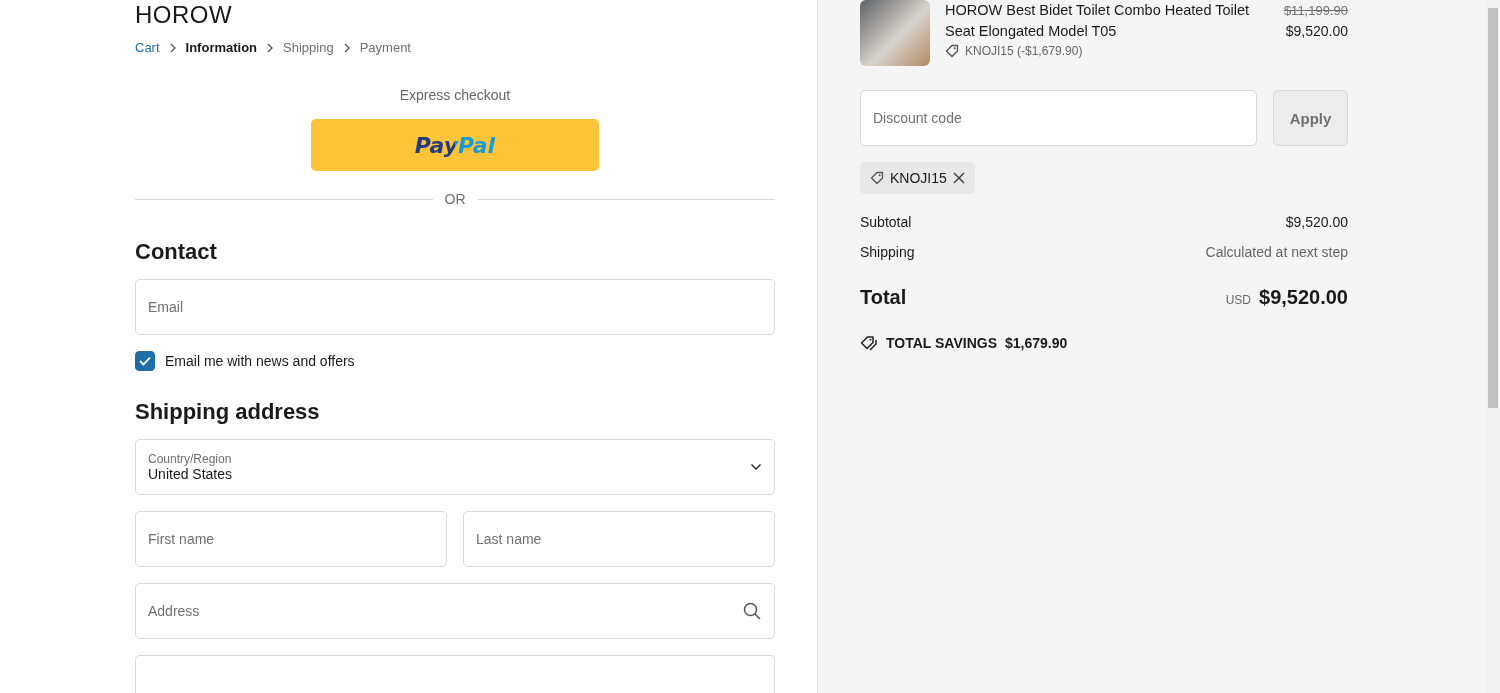 This screenshot has width=1500, height=693. What do you see at coordinates (887, 252) in the screenshot?
I see `summary-label: Shipping` at bounding box center [887, 252].